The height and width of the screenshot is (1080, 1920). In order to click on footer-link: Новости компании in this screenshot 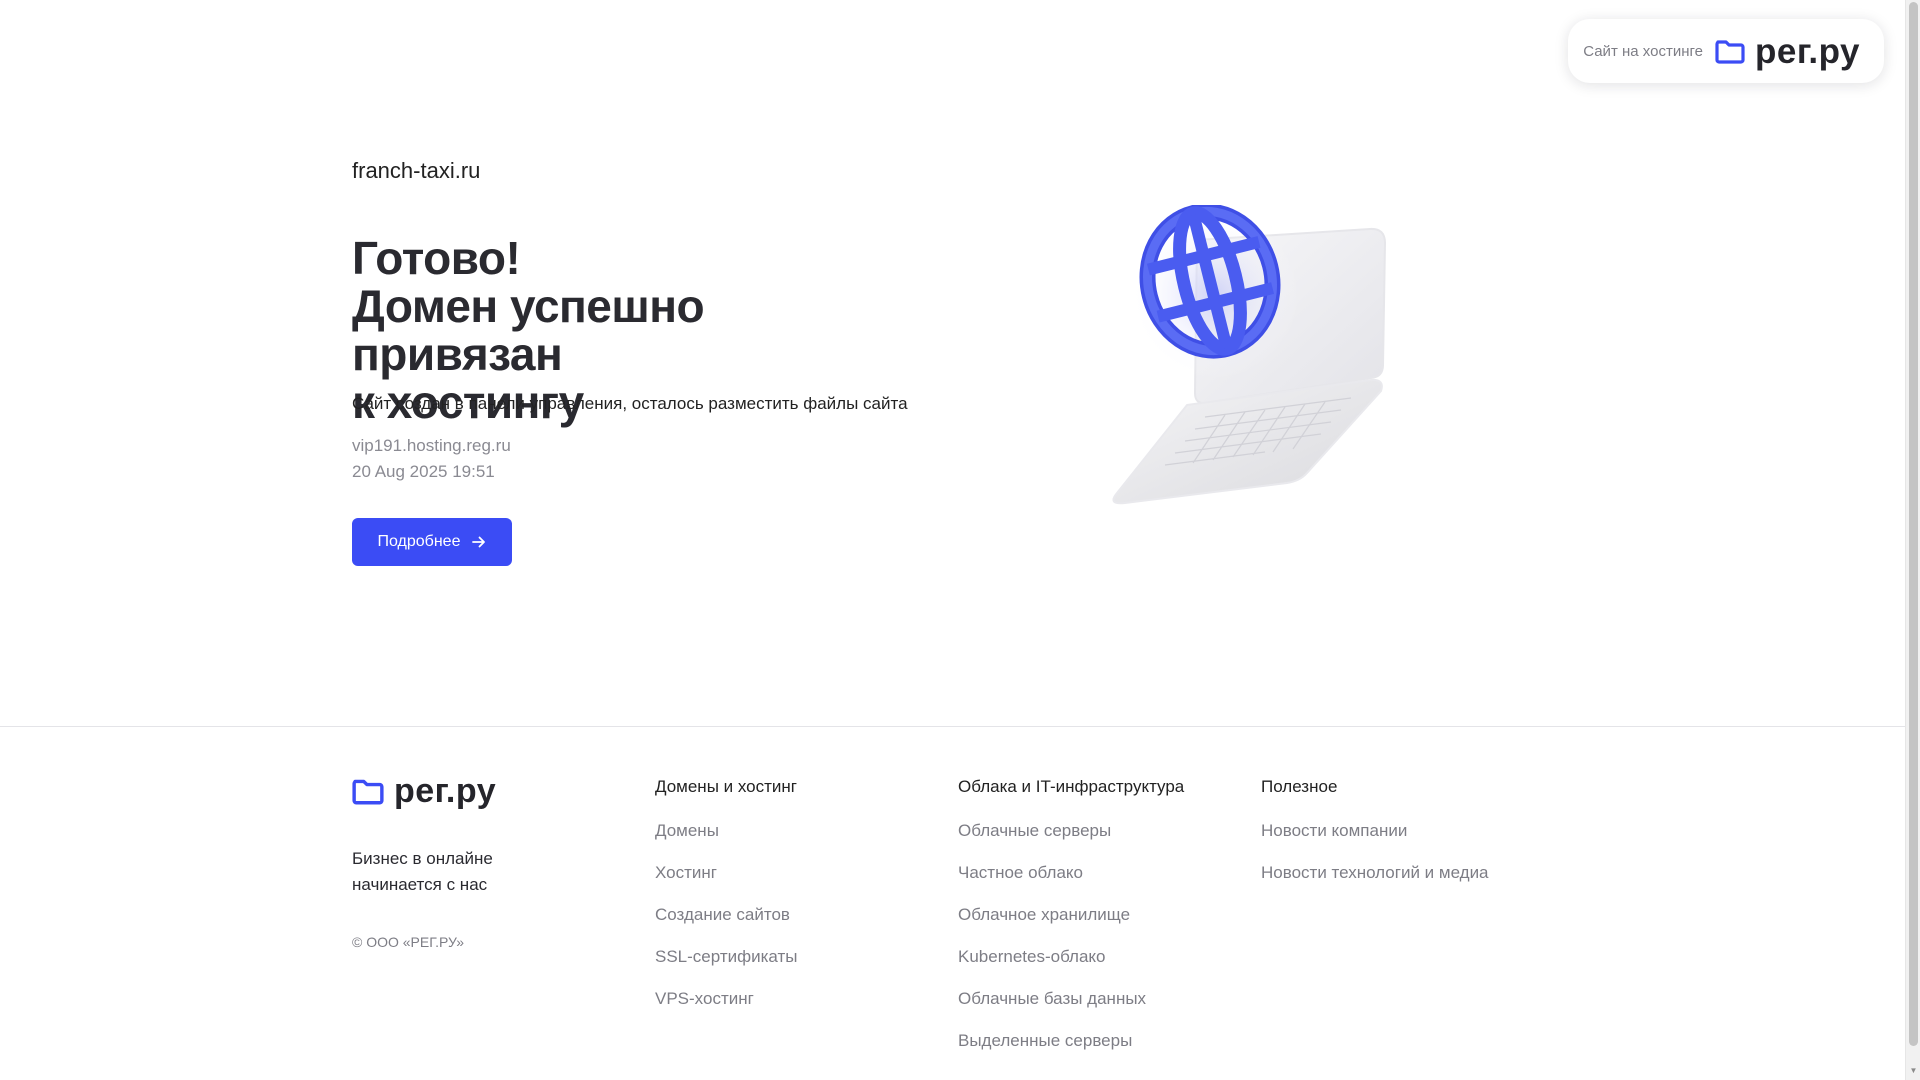, I will do `click(1375, 831)`.